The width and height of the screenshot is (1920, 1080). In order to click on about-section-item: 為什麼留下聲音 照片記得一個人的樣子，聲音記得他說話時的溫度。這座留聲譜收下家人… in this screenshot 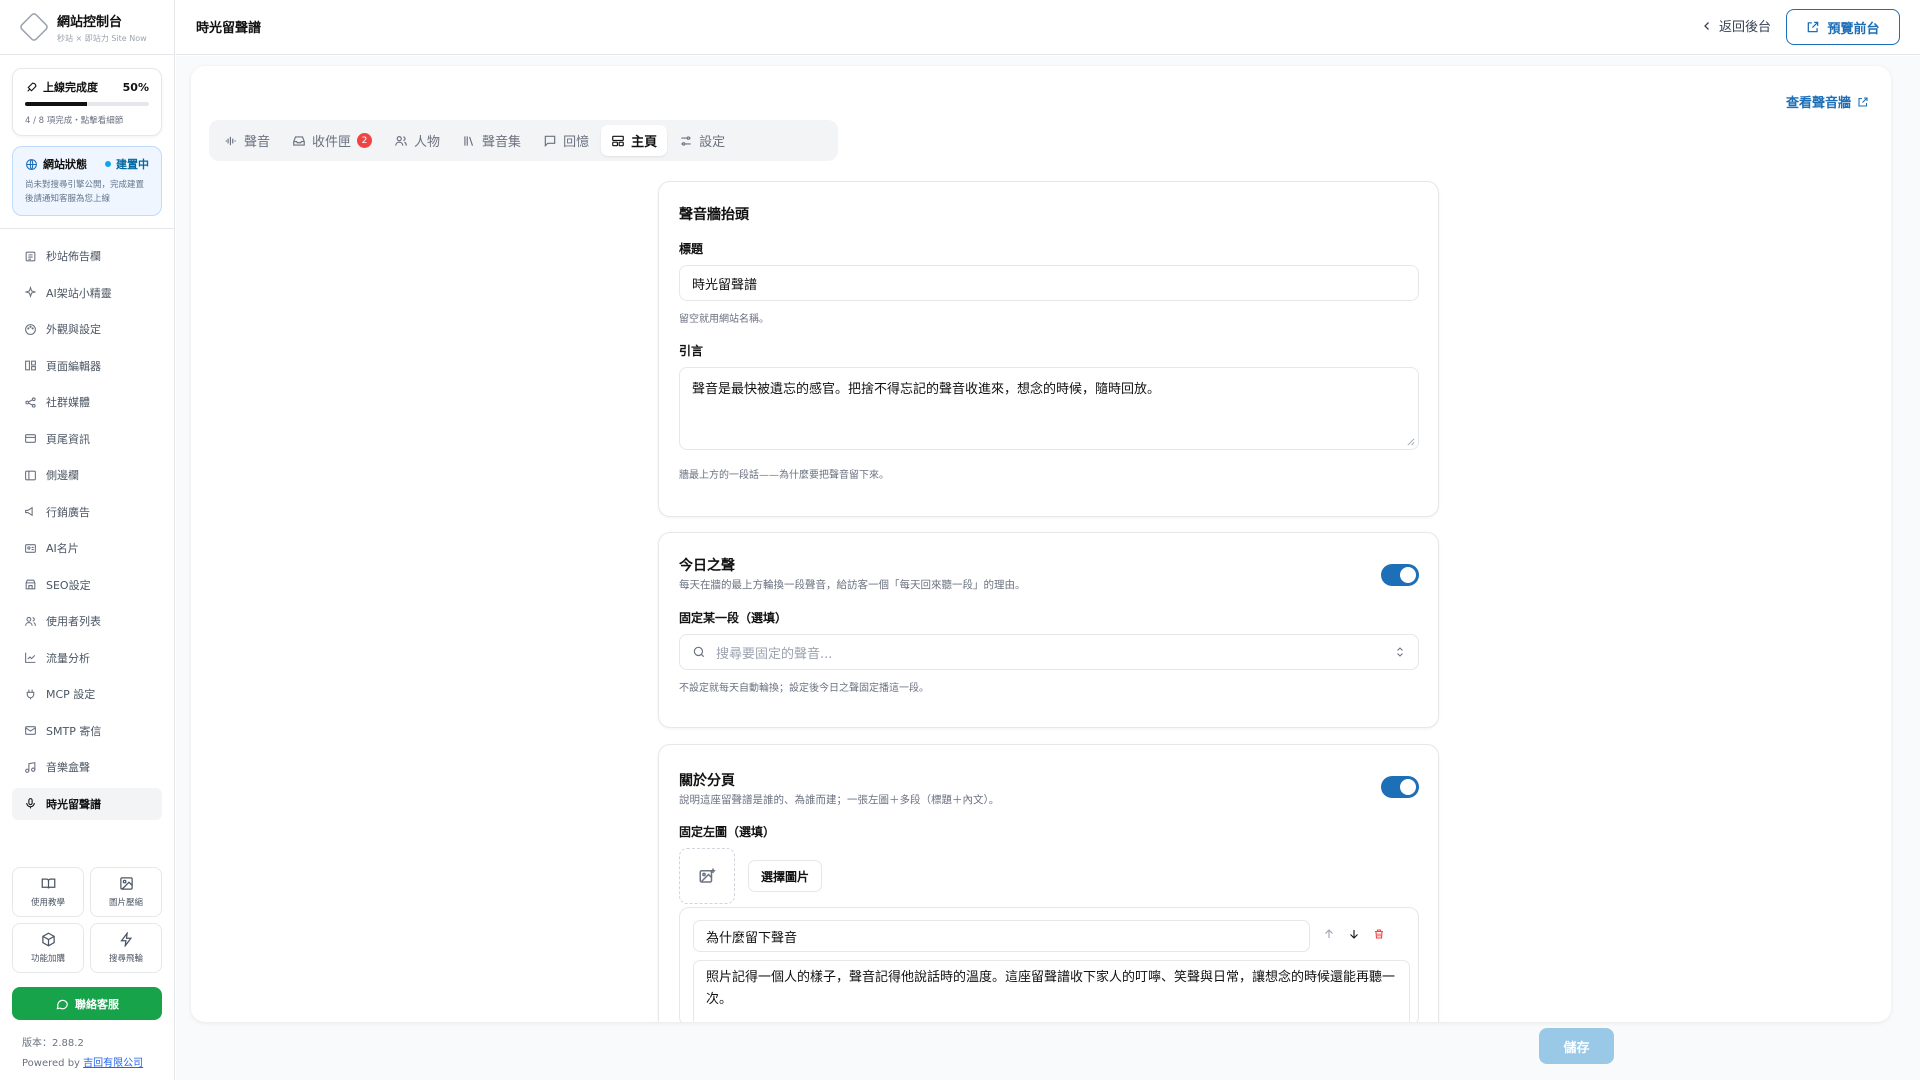, I will do `click(1049, 964)`.